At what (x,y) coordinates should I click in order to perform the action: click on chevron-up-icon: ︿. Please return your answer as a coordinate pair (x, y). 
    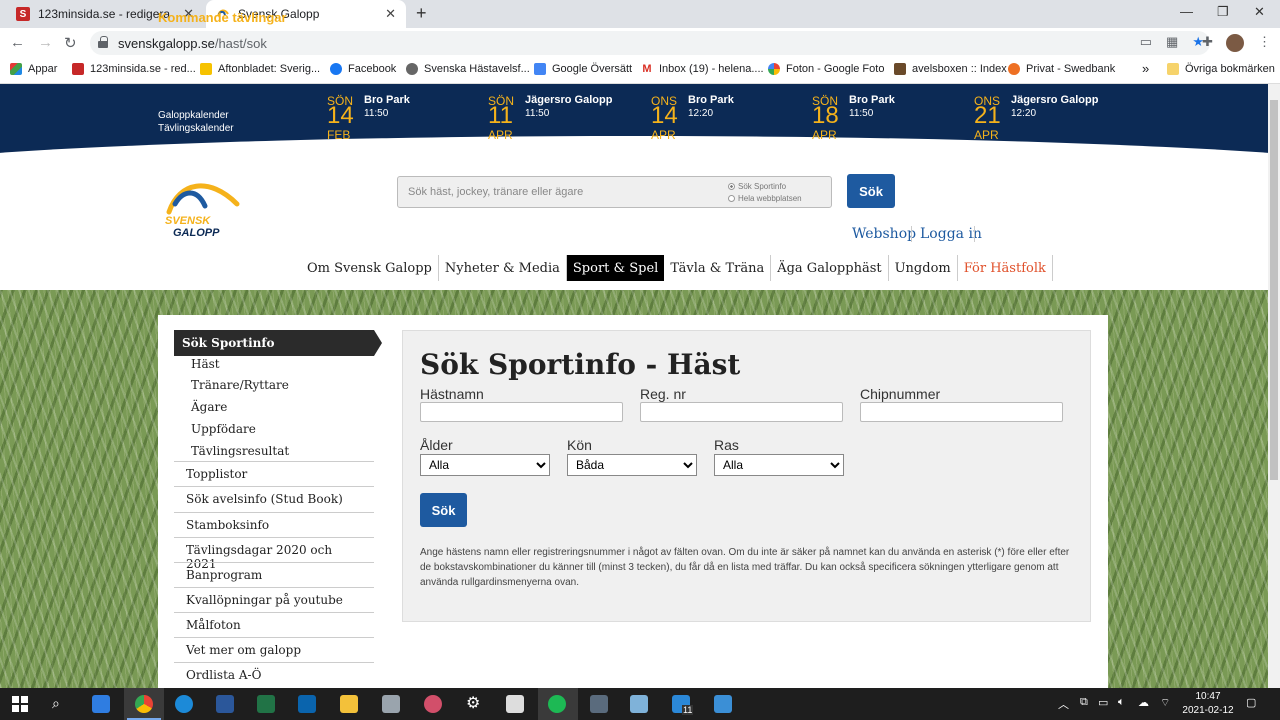
    Looking at the image, I should click on (1063, 704).